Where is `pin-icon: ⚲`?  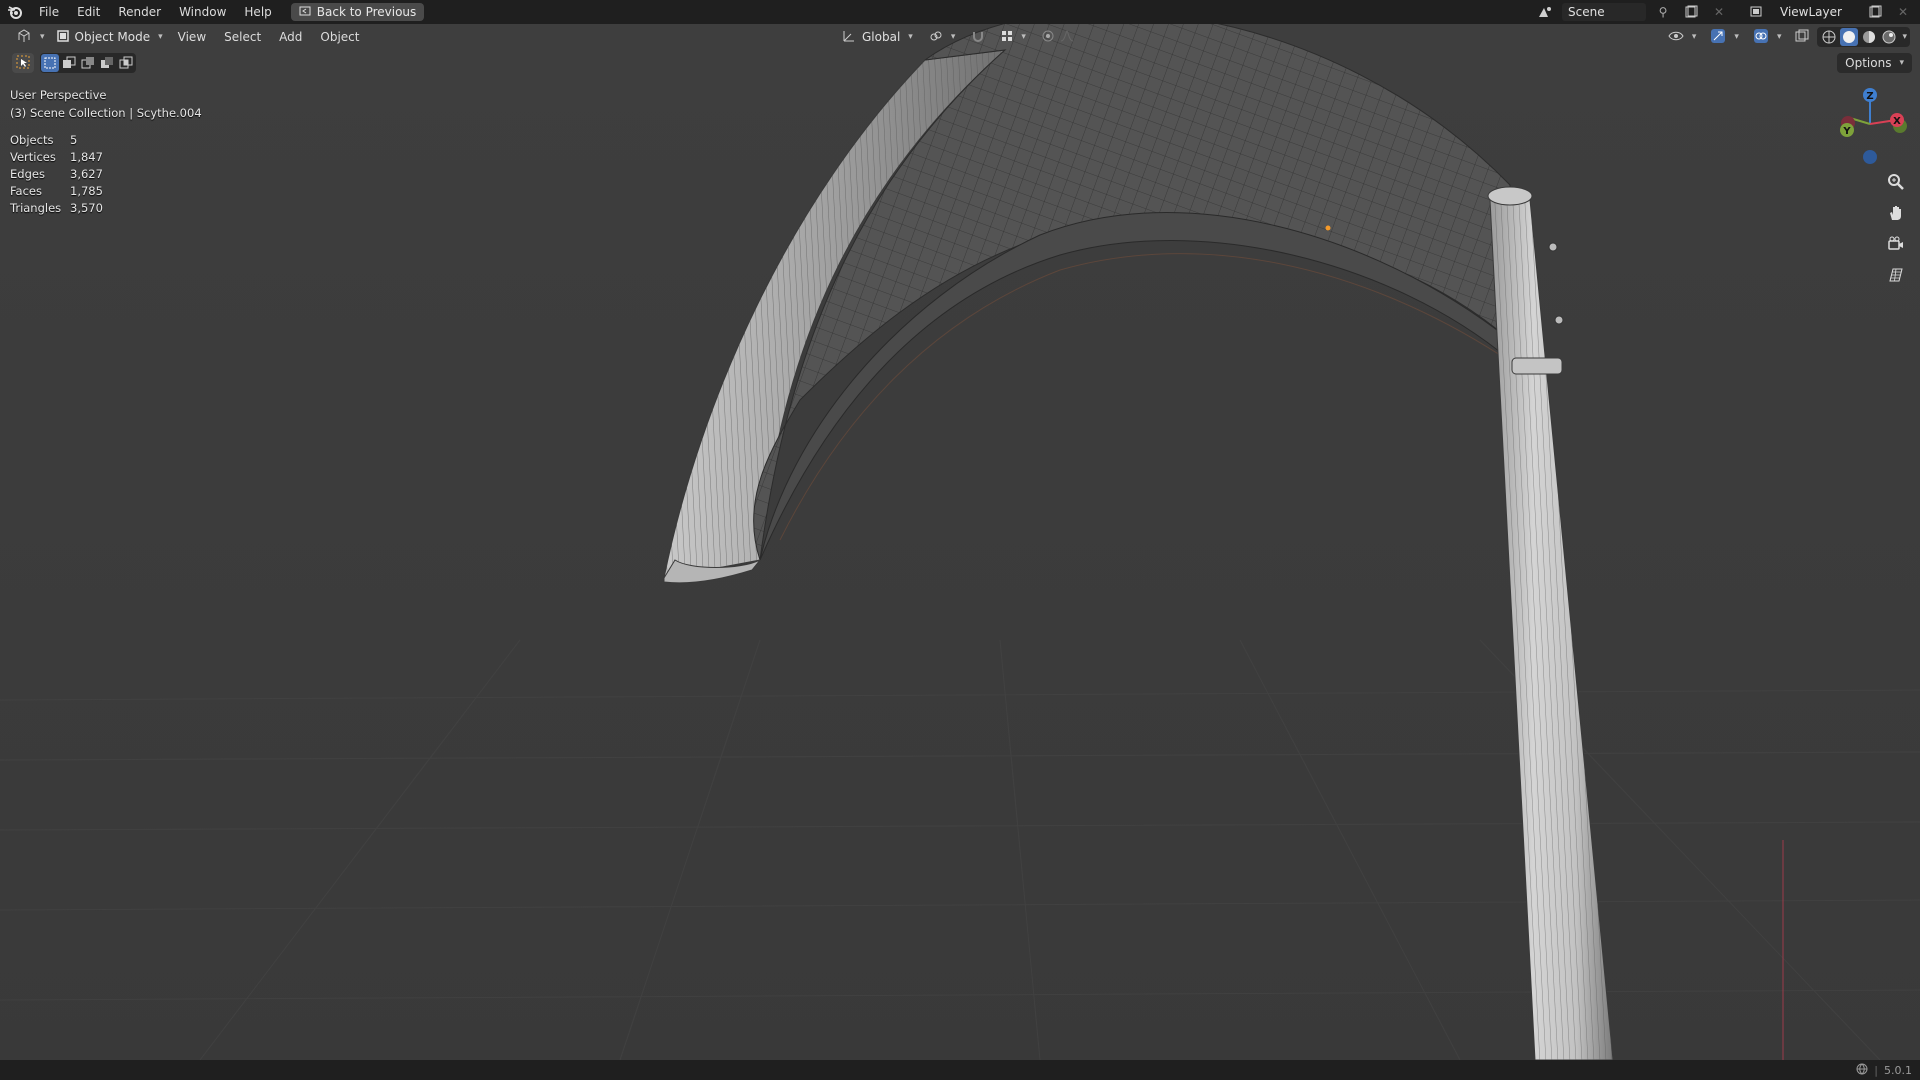 pin-icon: ⚲ is located at coordinates (1663, 12).